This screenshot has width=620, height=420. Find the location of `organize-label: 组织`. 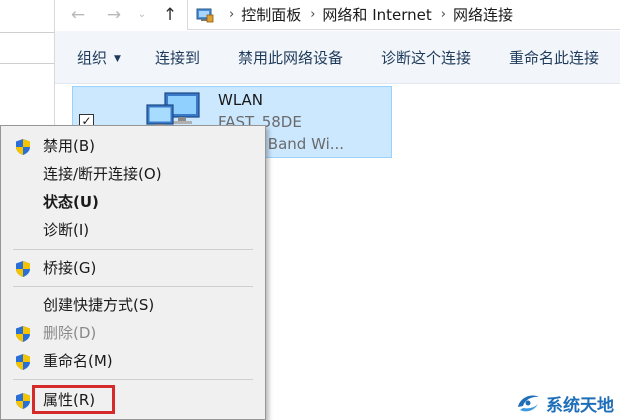

organize-label: 组织 is located at coordinates (92, 57).